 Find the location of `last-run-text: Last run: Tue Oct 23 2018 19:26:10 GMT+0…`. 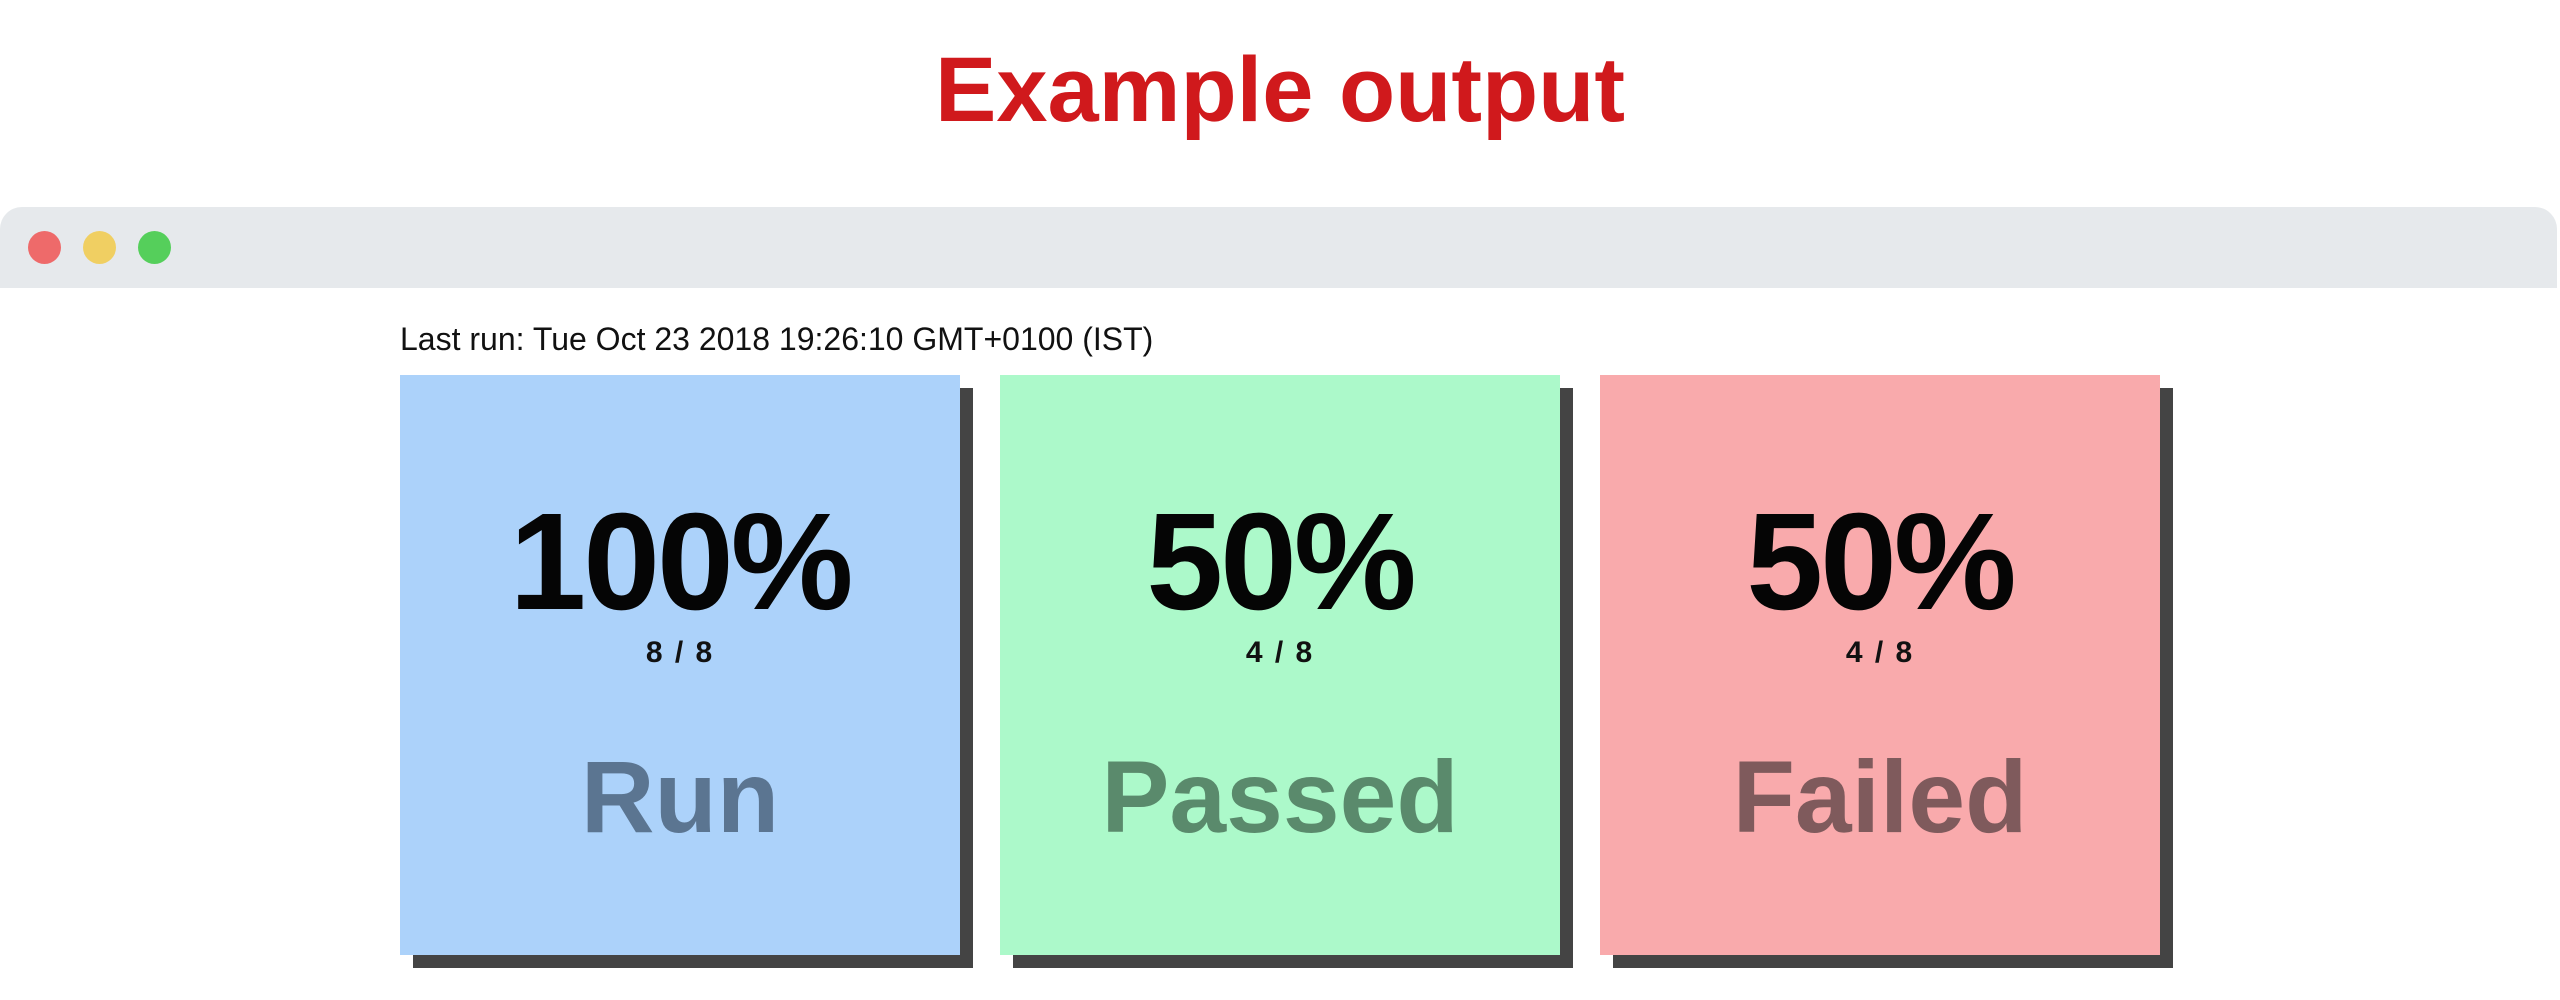

last-run-text: Last run: Tue Oct 23 2018 19:26:10 GMT+0… is located at coordinates (777, 339).